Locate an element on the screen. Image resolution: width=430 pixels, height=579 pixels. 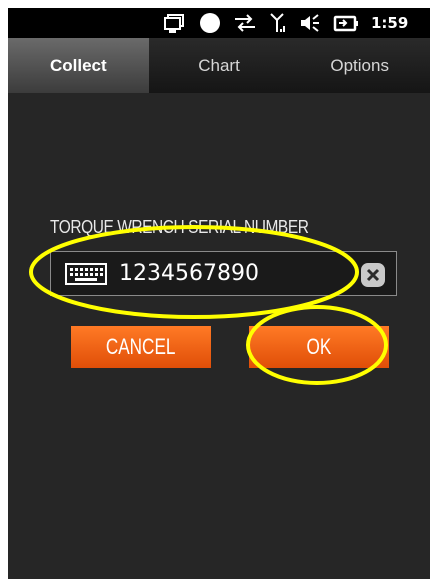
serial-number-value: 1234567890 is located at coordinates (189, 273).